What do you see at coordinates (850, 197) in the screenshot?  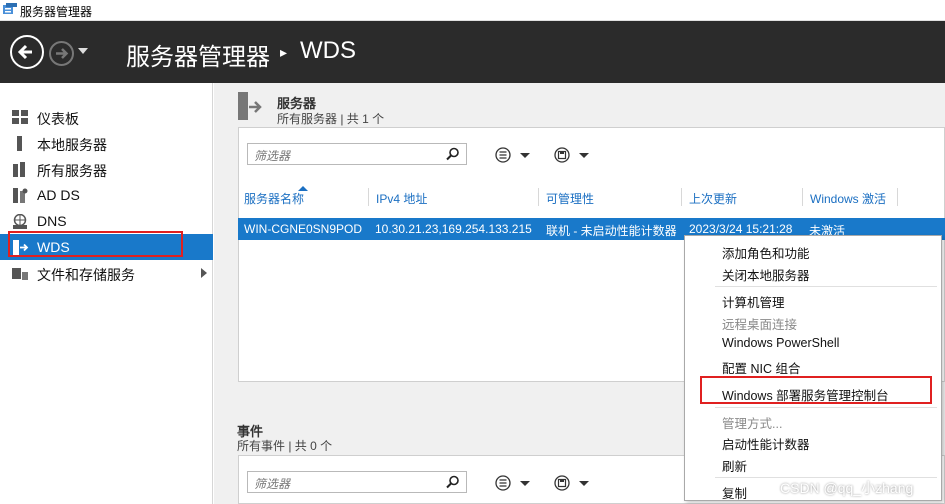 I see `column-header-activation: Windows 激活` at bounding box center [850, 197].